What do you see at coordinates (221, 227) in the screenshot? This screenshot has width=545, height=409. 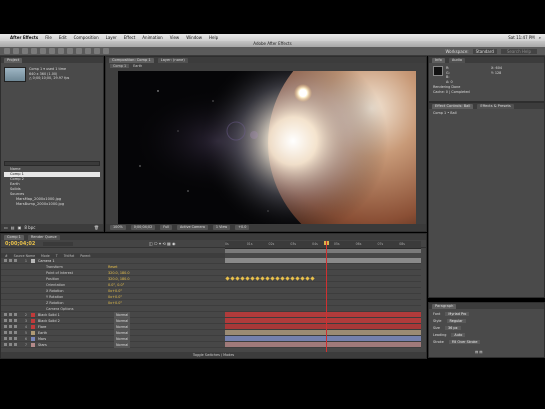 I see `viewer-footer-control: 1 View` at bounding box center [221, 227].